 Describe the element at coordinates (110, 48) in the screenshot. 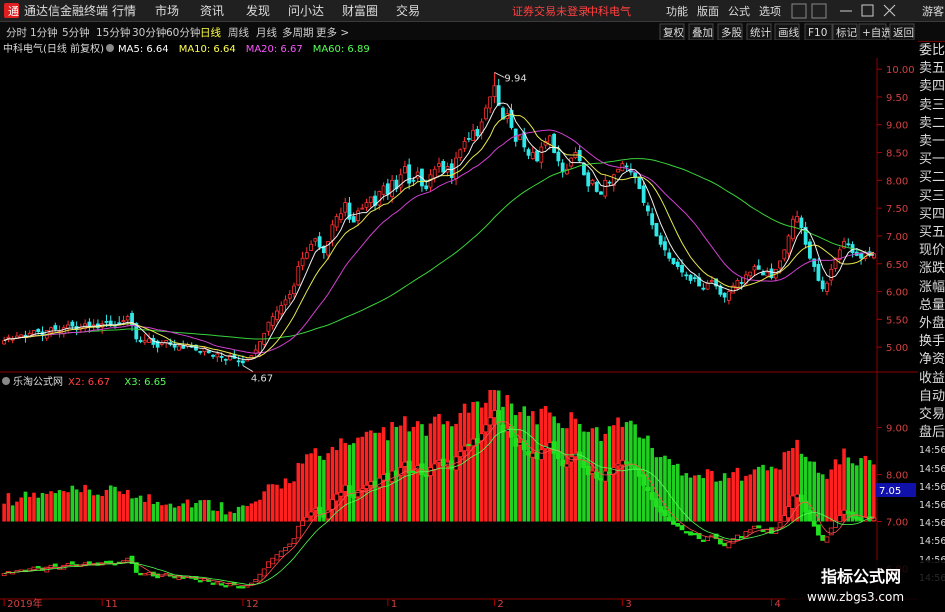

I see `legend-toggle-icon` at that location.